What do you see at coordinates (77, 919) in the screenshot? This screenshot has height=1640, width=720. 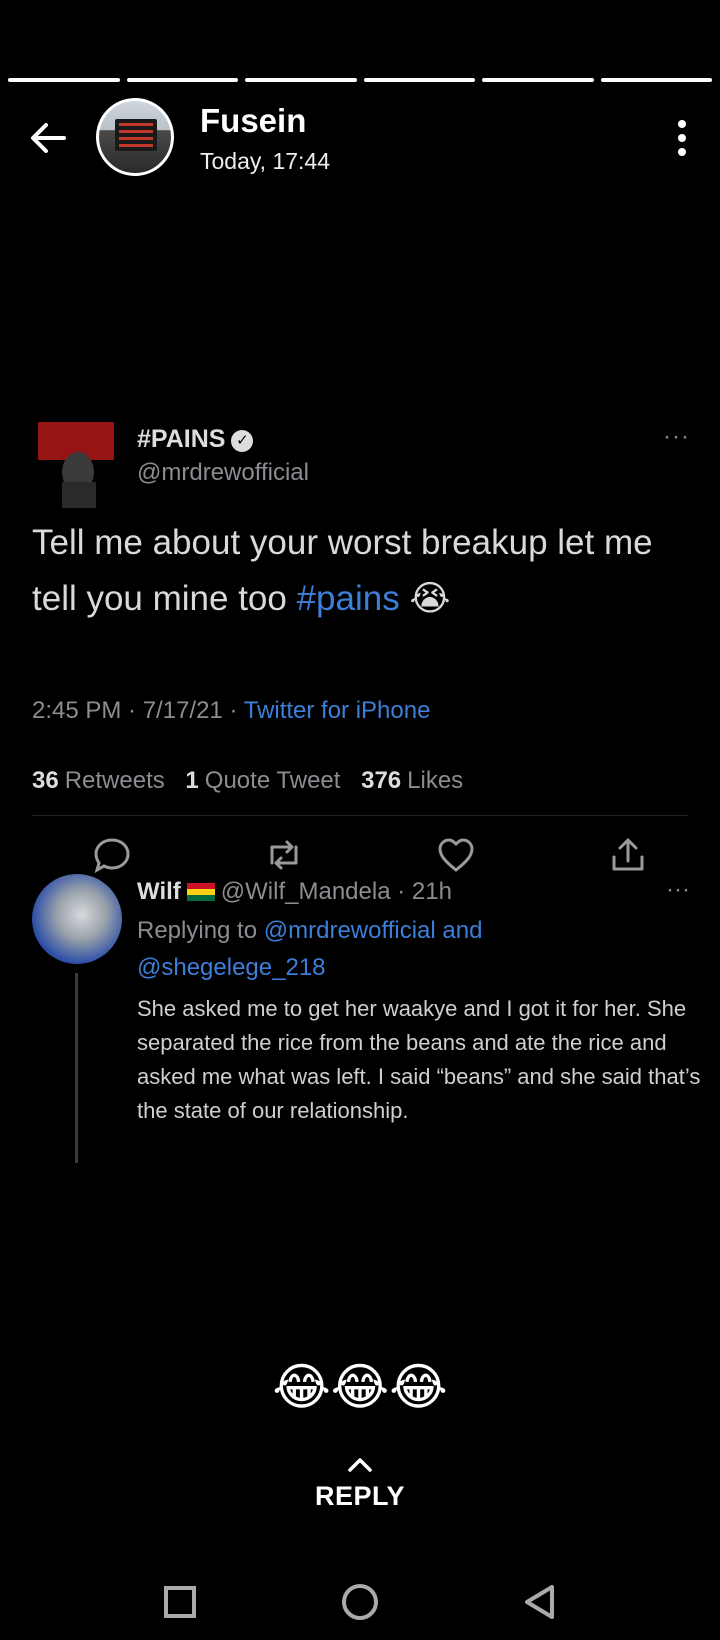 I see `reply-author-avatar` at bounding box center [77, 919].